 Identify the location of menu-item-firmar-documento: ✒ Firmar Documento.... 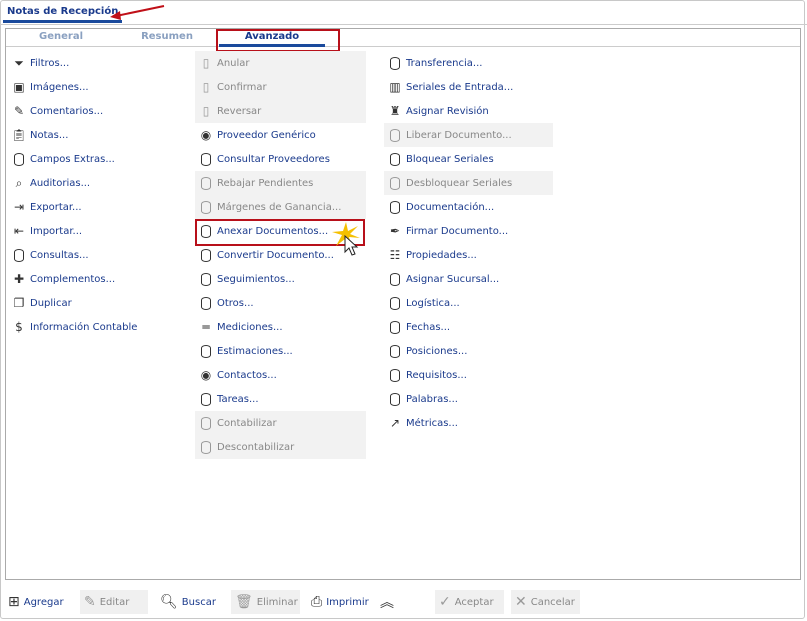
(468, 231).